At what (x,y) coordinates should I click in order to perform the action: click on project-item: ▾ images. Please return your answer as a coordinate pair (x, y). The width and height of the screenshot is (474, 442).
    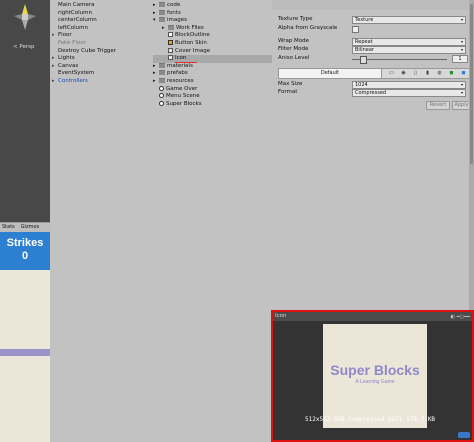
    Looking at the image, I should click on (212, 21).